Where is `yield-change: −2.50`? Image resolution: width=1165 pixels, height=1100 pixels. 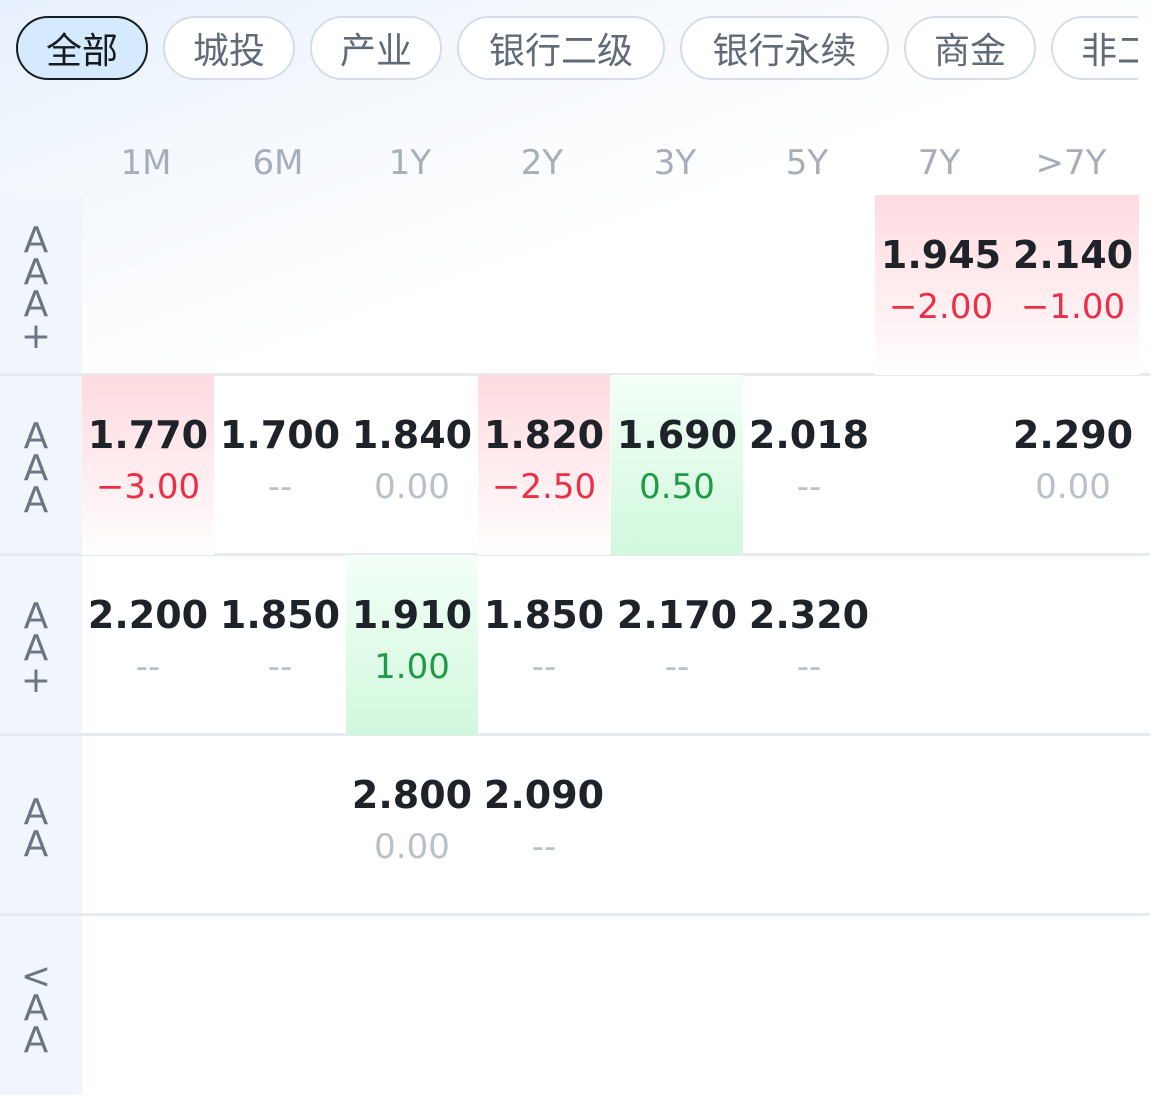 yield-change: −2.50 is located at coordinates (544, 487).